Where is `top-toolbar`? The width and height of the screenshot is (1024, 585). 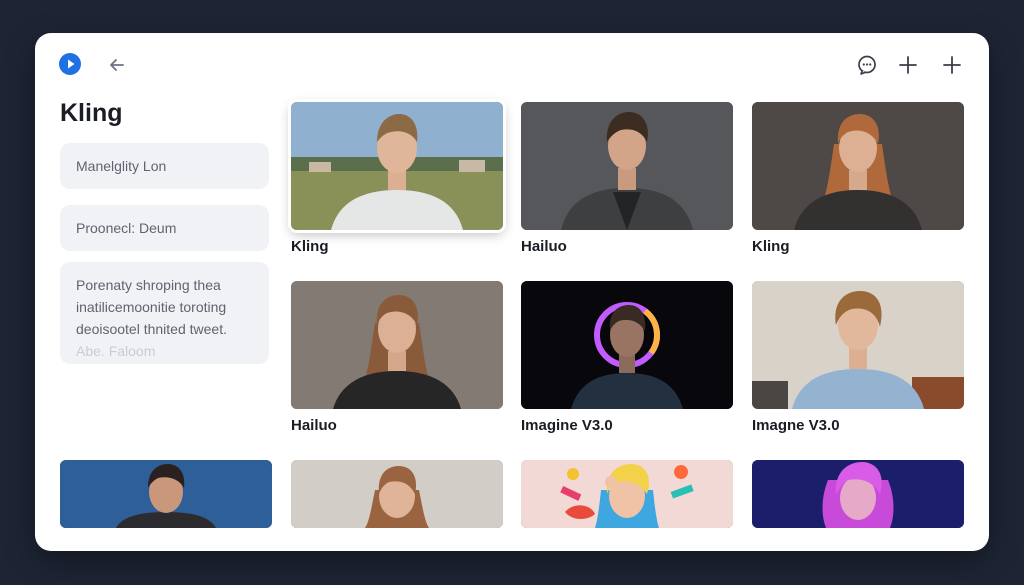 top-toolbar is located at coordinates (512, 65).